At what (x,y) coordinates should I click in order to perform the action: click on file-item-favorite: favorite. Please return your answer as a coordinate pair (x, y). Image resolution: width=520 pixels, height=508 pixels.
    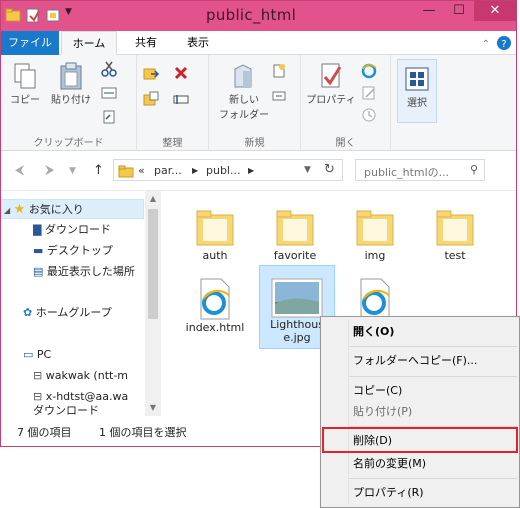
    Looking at the image, I should click on (295, 228).